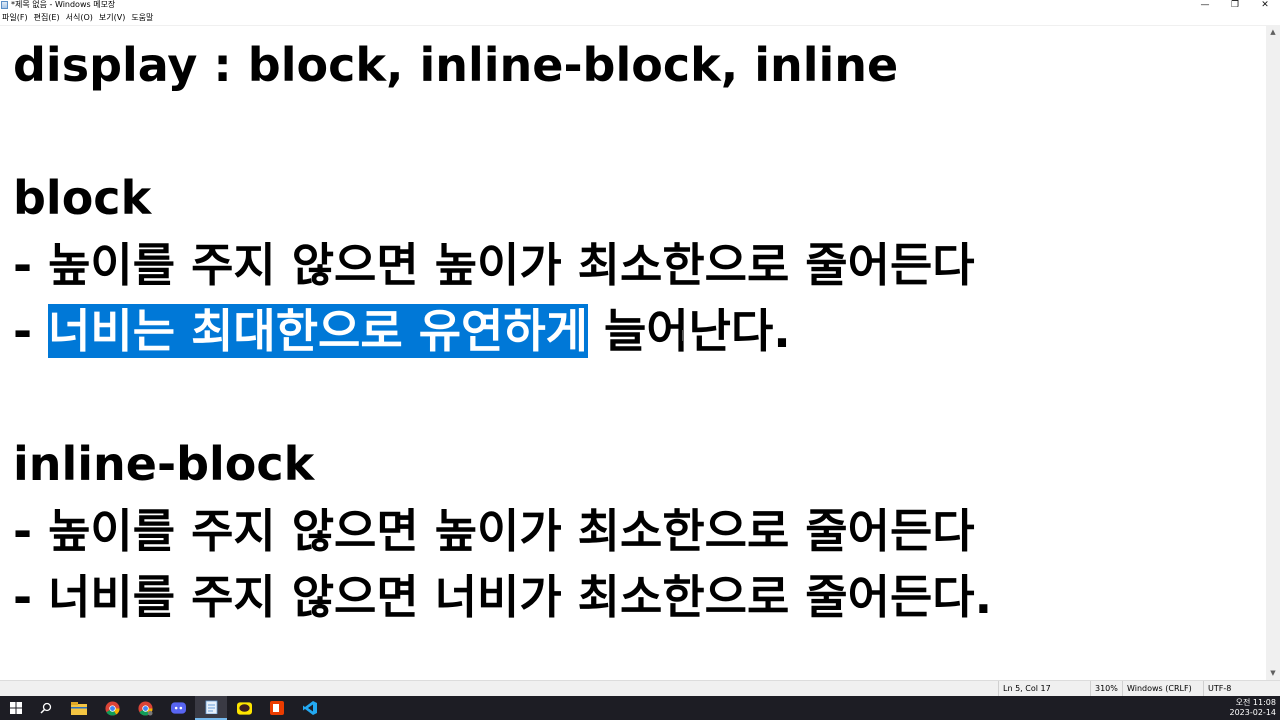 The image size is (1280, 720). I want to click on file-explorer-icon, so click(79, 708).